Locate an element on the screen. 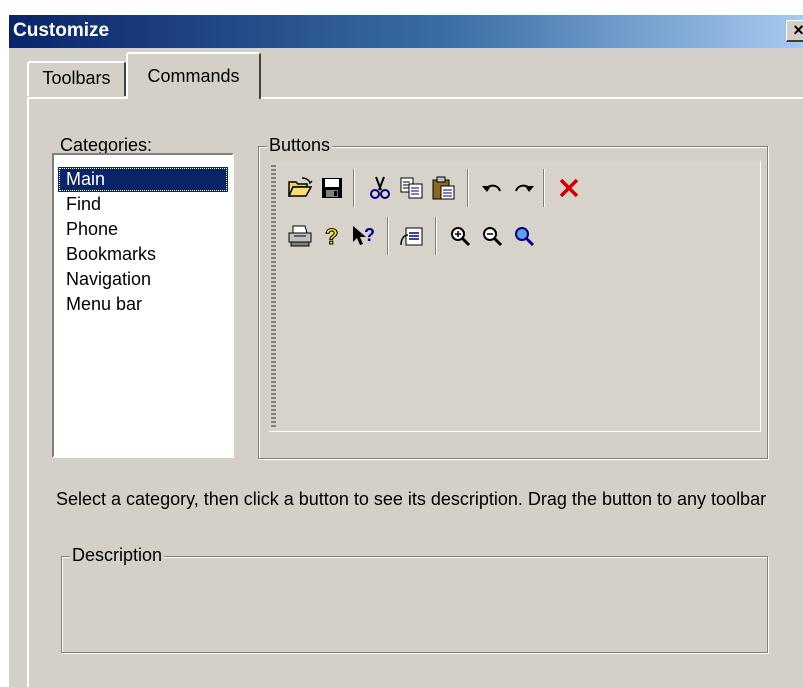 This screenshot has height=687, width=803. close-button: × is located at coordinates (794, 31).